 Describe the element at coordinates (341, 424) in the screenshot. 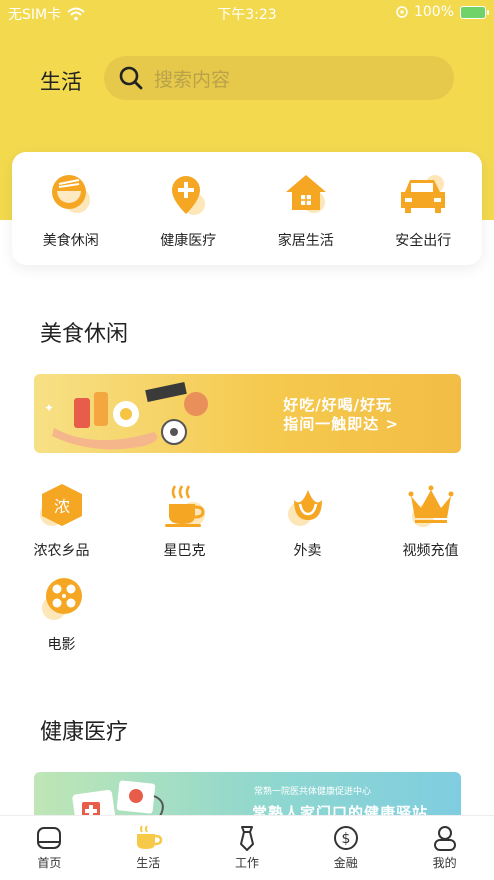

I see `banner-slogan-line2: 指间一触即达 >` at that location.